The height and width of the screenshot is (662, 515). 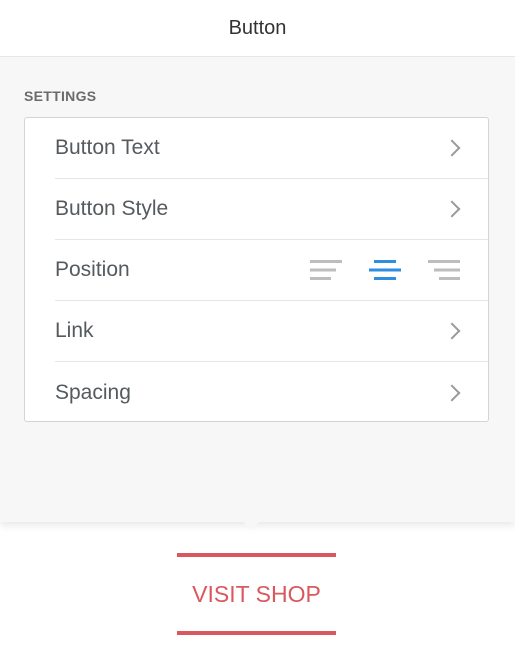 What do you see at coordinates (271, 331) in the screenshot?
I see `settings-row-link: Link` at bounding box center [271, 331].